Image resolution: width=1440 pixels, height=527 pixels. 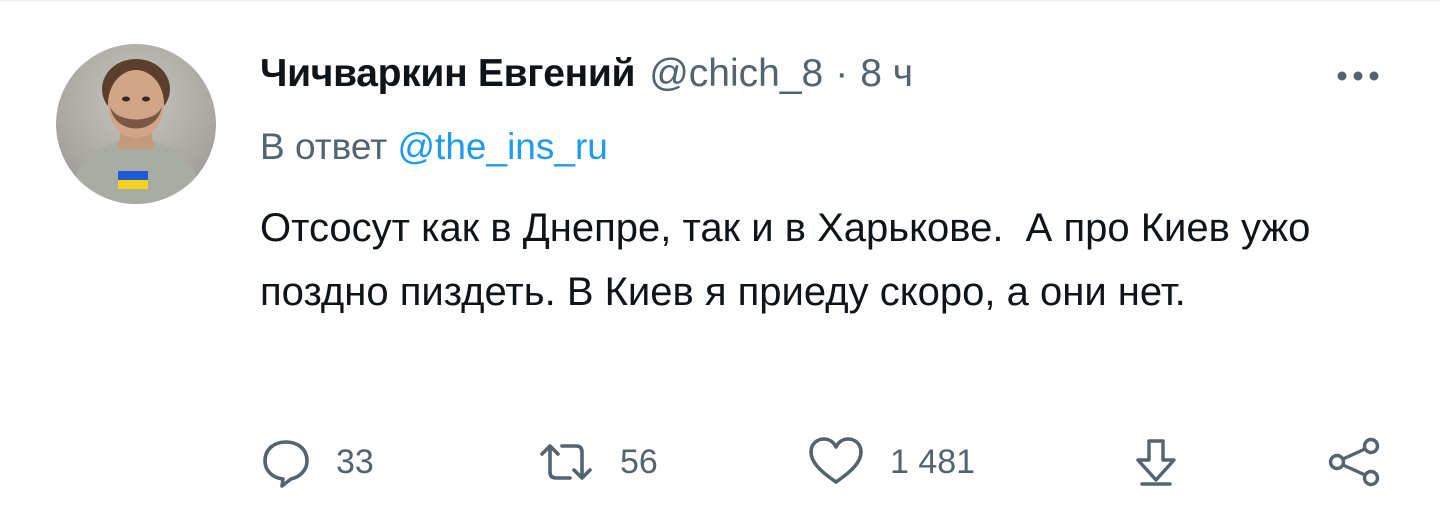 I want to click on retweet-button: 56, so click(x=597, y=462).